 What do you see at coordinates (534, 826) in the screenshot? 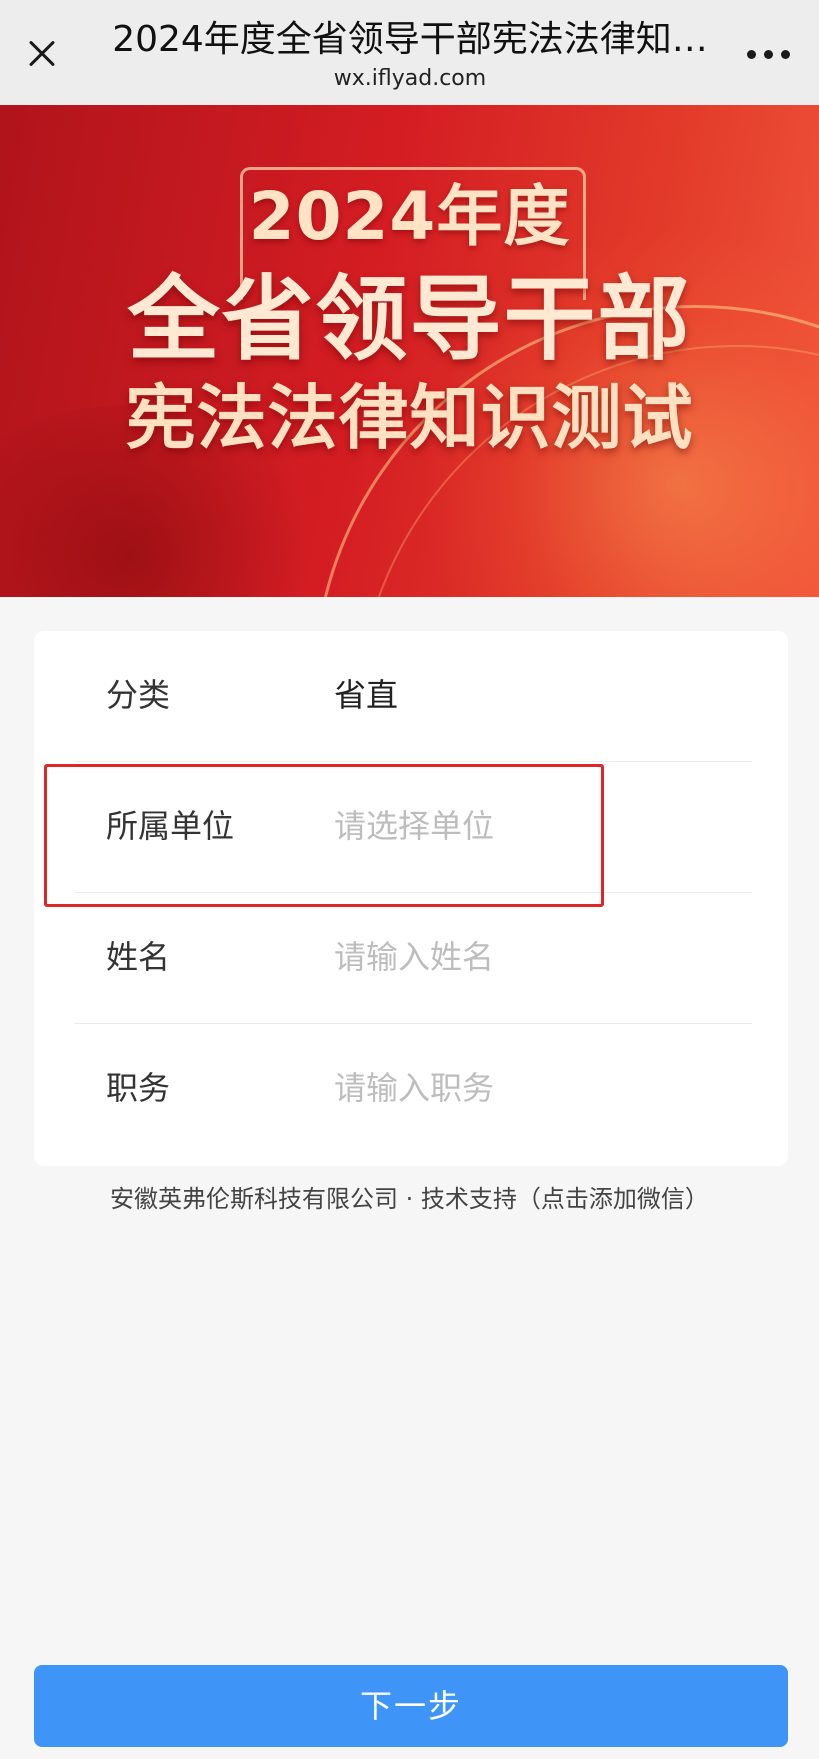
I see `unit-select` at bounding box center [534, 826].